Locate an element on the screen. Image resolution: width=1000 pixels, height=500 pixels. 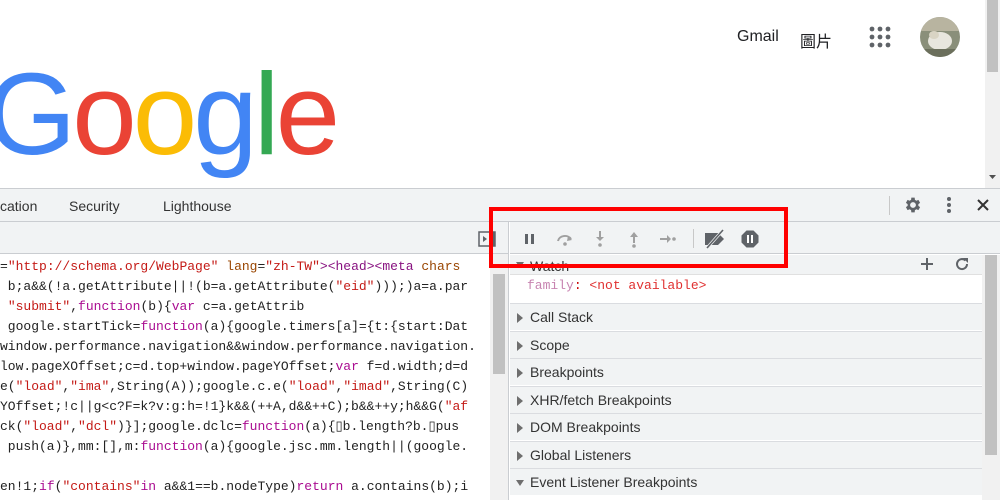
logo-letter: G is located at coordinates (38, 114).